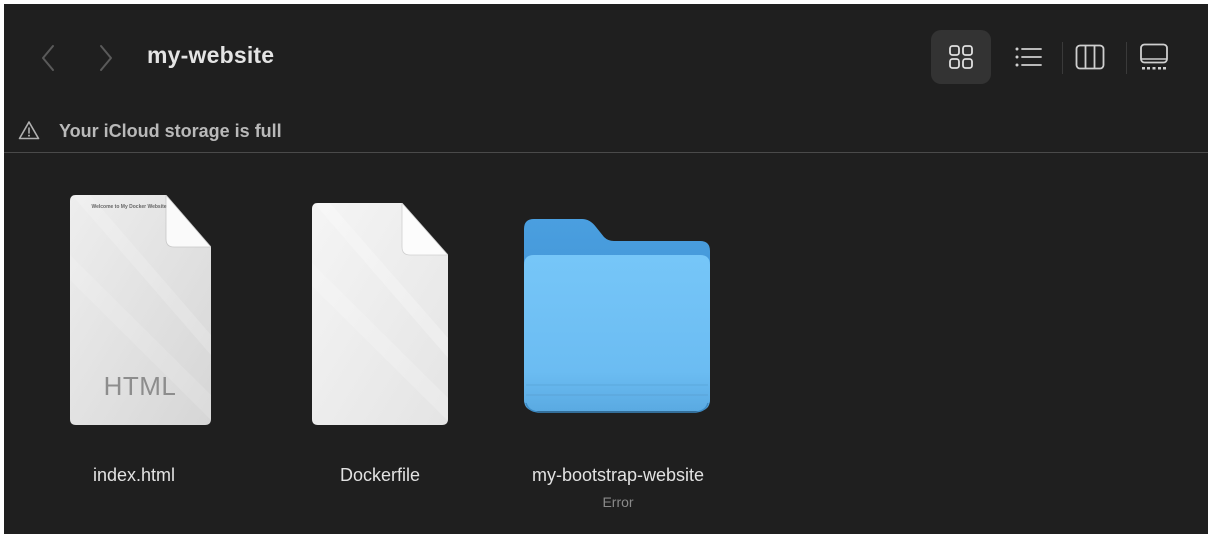 The width and height of the screenshot is (1208, 534). I want to click on file-name: my-bootstrap-website, so click(618, 475).